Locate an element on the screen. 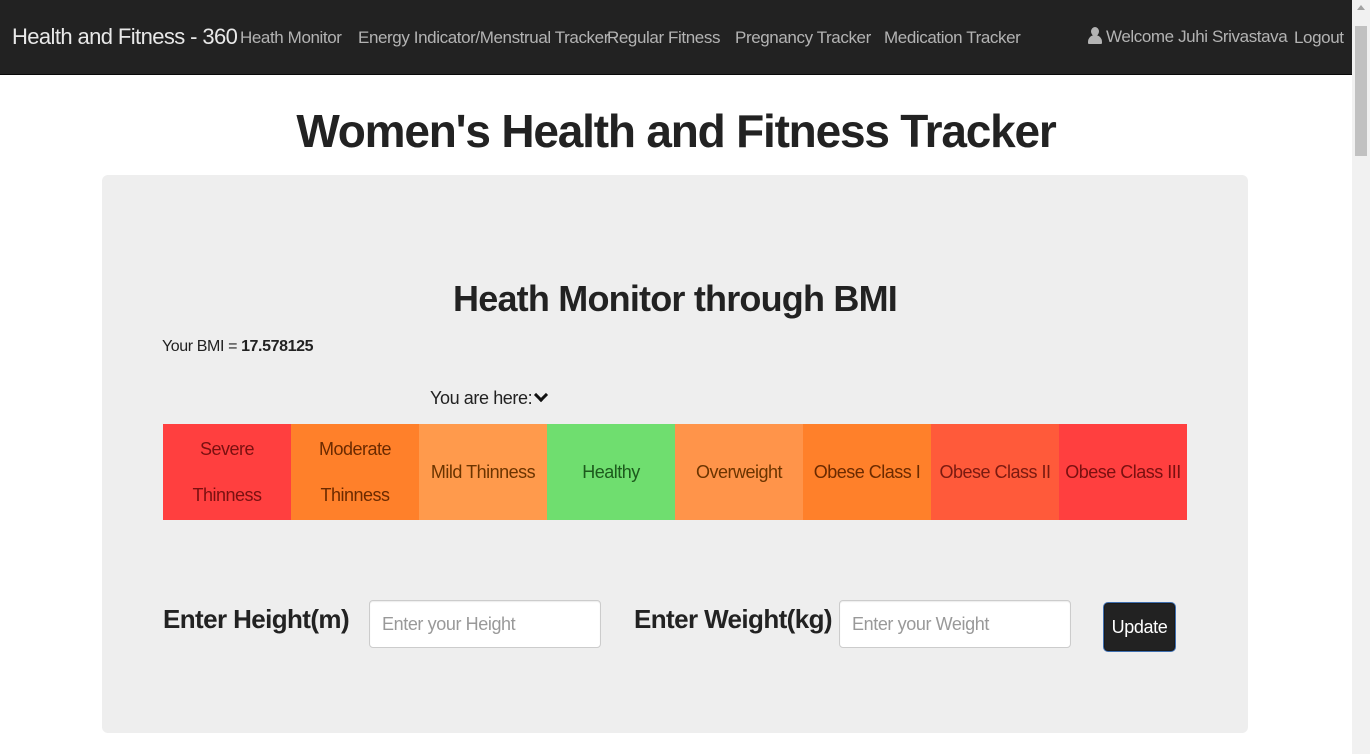 Image resolution: width=1370 pixels, height=754 pixels. user-icon is located at coordinates (1095, 35).